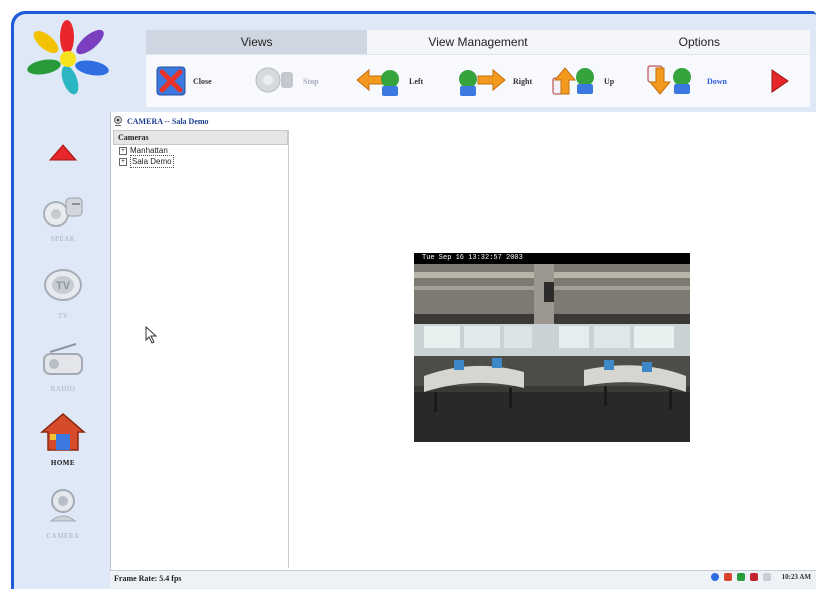 This screenshot has height=590, width=819. I want to click on nav-radio: RADIO, so click(63, 365).